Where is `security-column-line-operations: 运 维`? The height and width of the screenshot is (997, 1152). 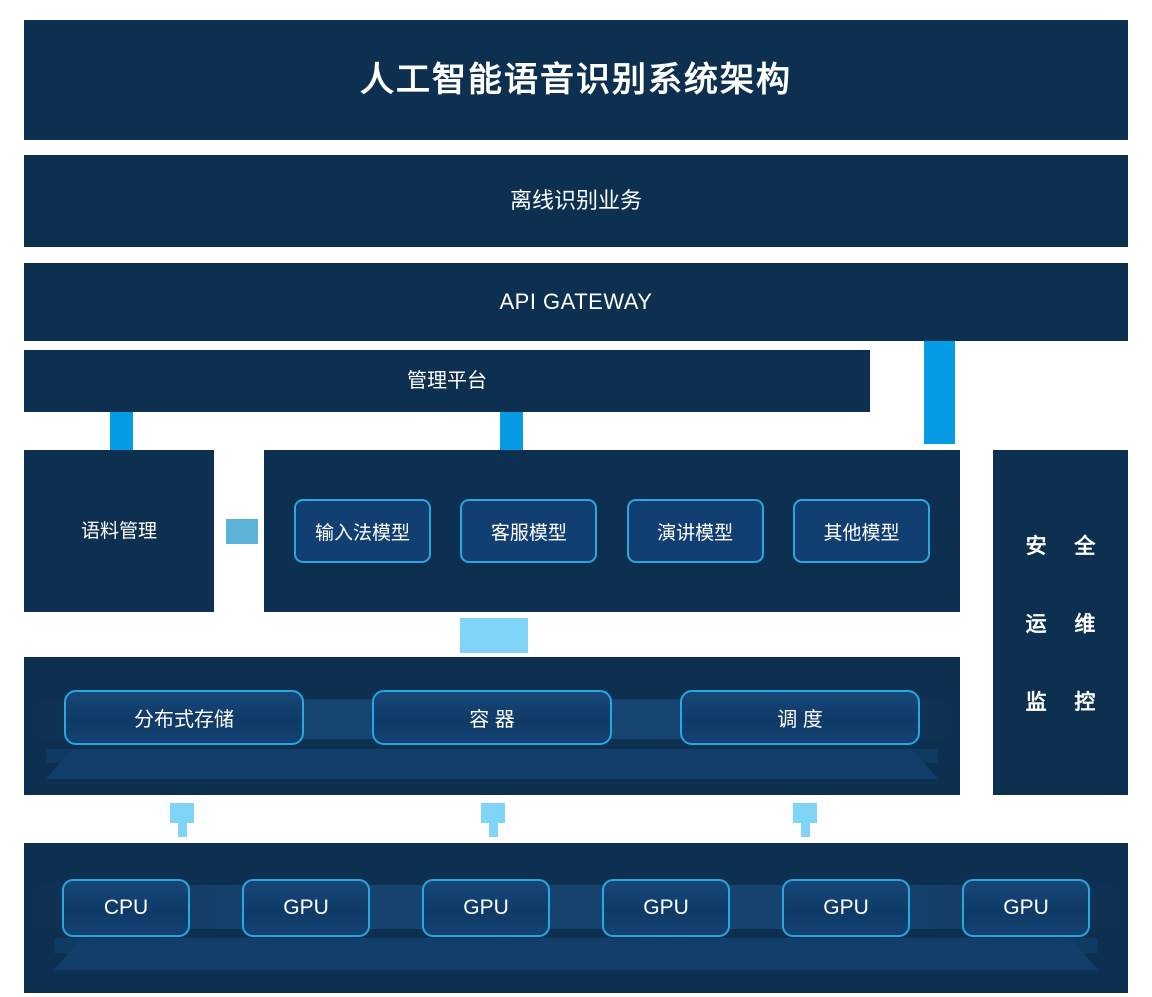
security-column-line-operations: 运 维 is located at coordinates (1066, 624).